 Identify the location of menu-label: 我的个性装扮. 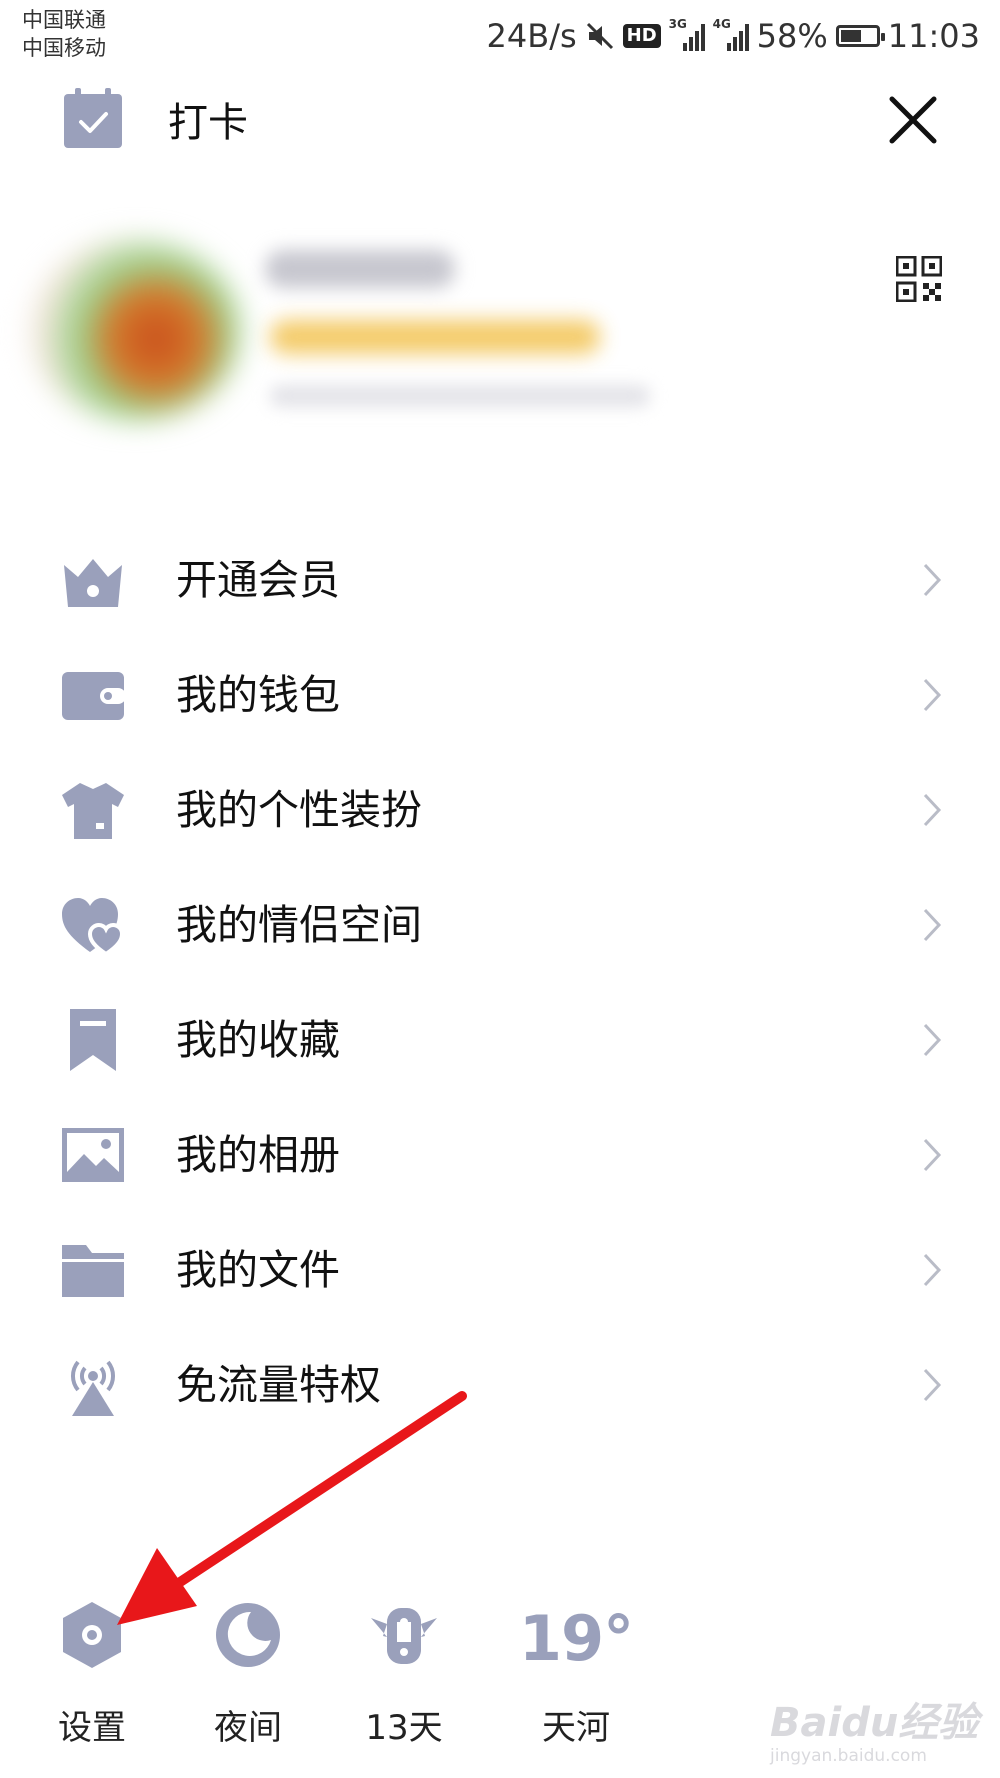
(299, 810).